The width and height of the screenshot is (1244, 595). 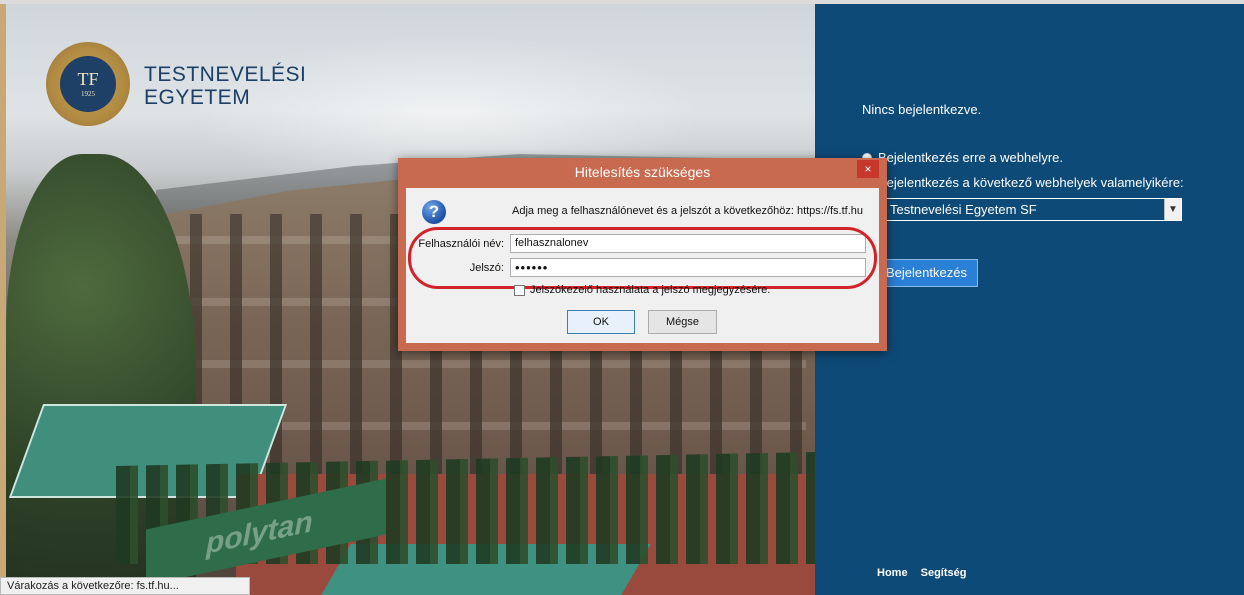 I want to click on university-logo: TF 1925, so click(x=88, y=84).